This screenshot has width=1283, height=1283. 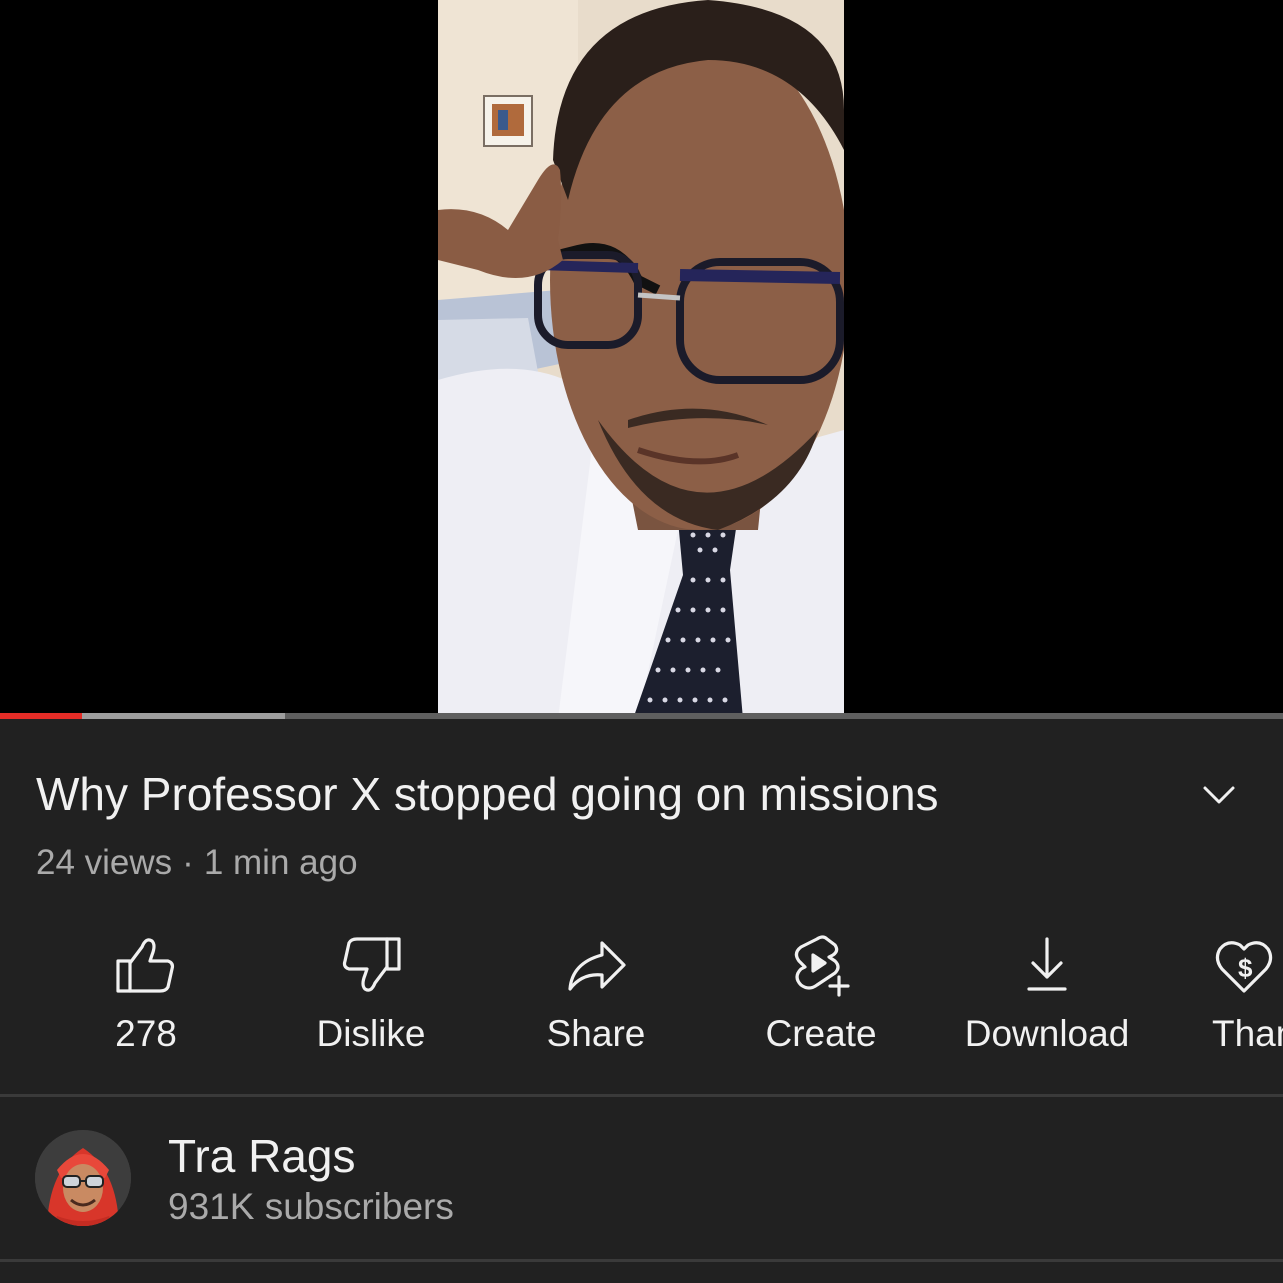 What do you see at coordinates (41, 716) in the screenshot?
I see `progress-played` at bounding box center [41, 716].